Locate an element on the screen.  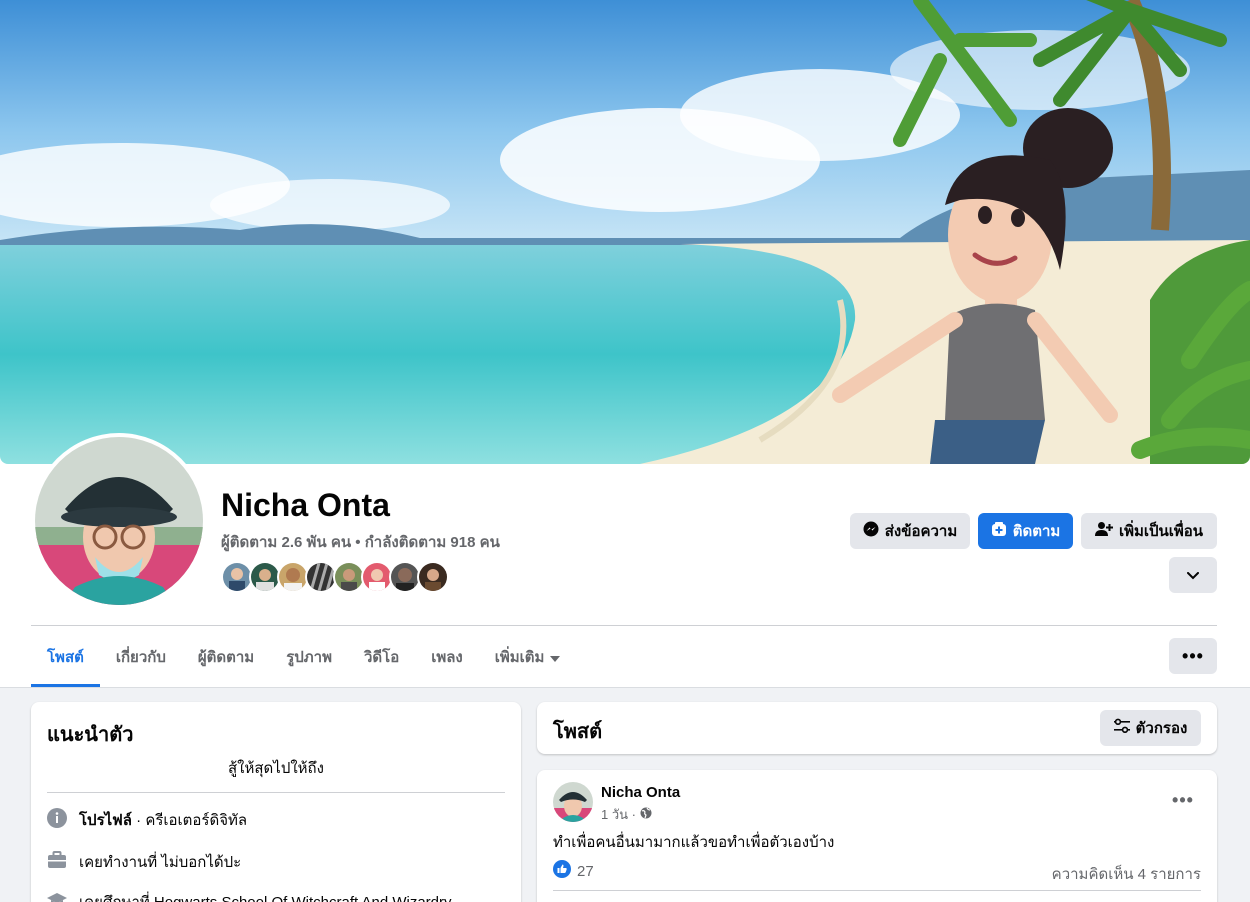
filter-button: ตัวกรอง is located at coordinates (1150, 728).